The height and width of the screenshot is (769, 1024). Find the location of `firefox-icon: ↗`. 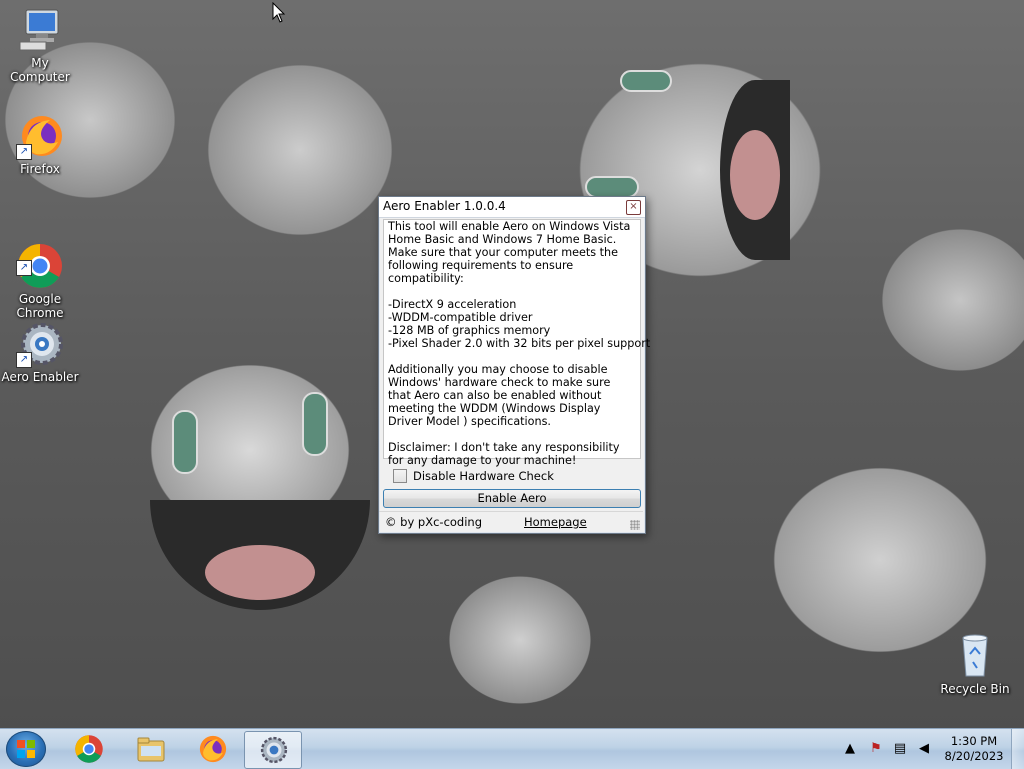

firefox-icon: ↗ is located at coordinates (40, 136).